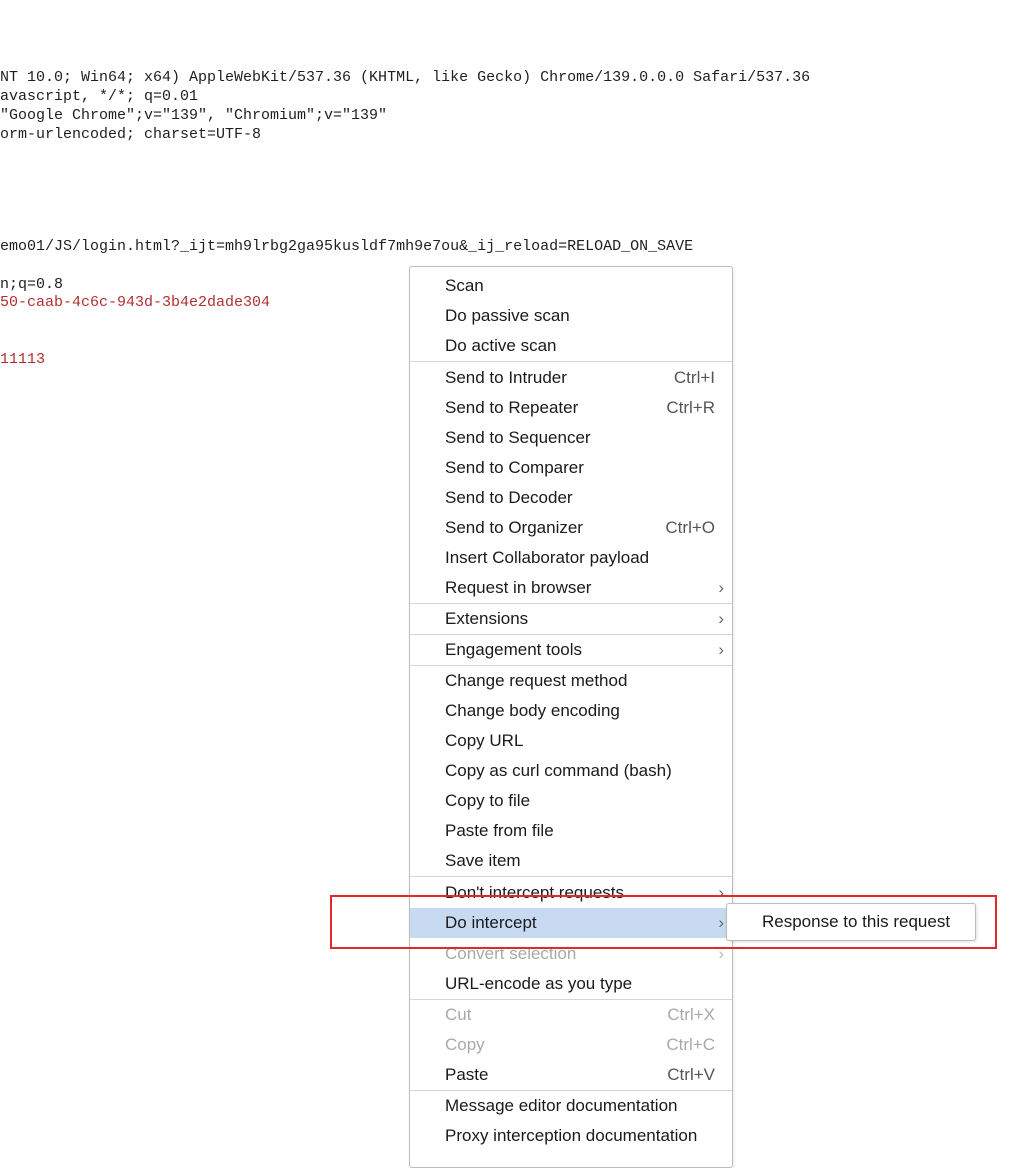  I want to click on menu-item-paste: Paste Ctrl+V, so click(571, 1075).